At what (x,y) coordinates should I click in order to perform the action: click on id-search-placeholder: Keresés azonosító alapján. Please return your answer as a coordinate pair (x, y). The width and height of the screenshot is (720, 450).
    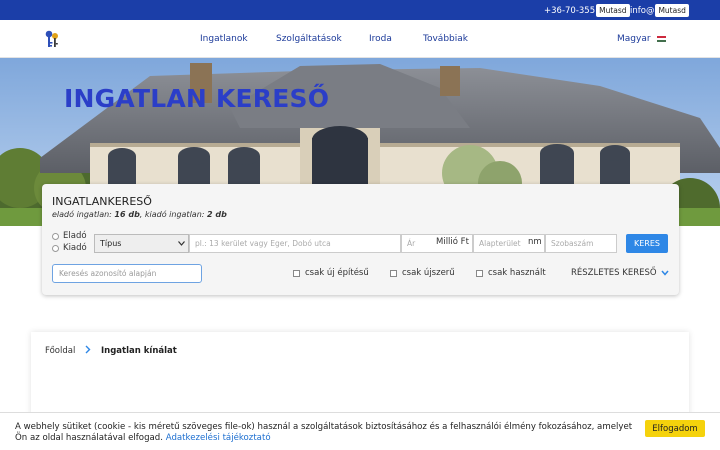
    Looking at the image, I should click on (108, 273).